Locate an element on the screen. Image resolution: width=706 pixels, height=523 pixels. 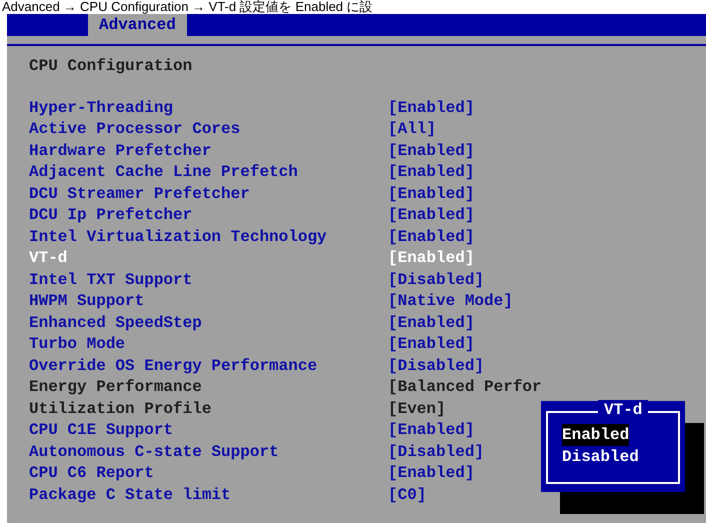
setting-label: VT-d is located at coordinates (208, 258).